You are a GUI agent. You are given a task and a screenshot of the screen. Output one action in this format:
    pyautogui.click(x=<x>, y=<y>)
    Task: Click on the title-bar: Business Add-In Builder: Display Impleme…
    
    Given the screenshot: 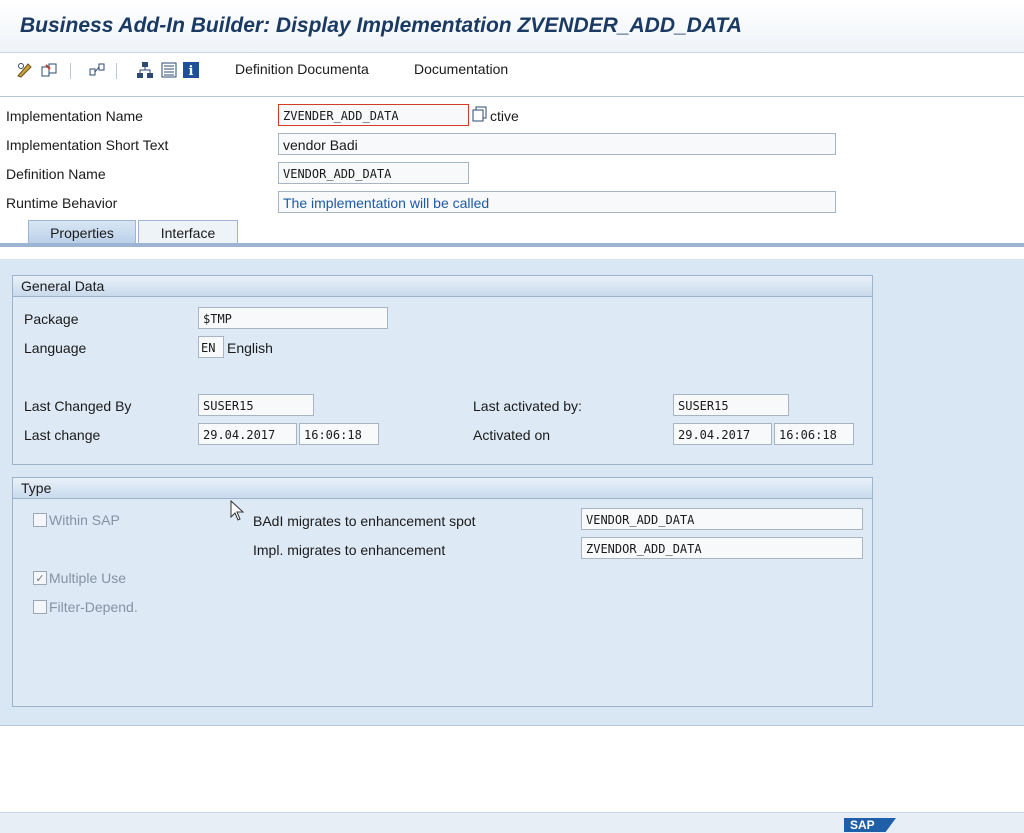 What is the action you would take?
    pyautogui.click(x=512, y=26)
    